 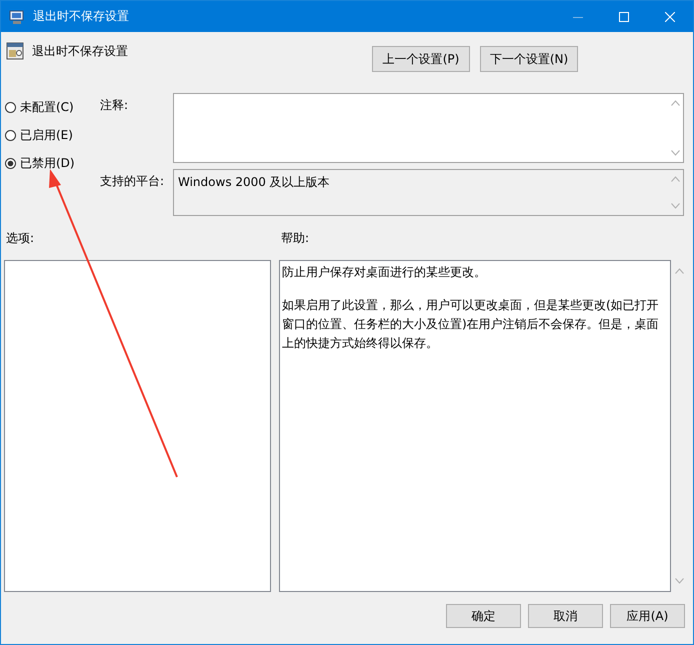 What do you see at coordinates (428, 128) in the screenshot?
I see `comment-field` at bounding box center [428, 128].